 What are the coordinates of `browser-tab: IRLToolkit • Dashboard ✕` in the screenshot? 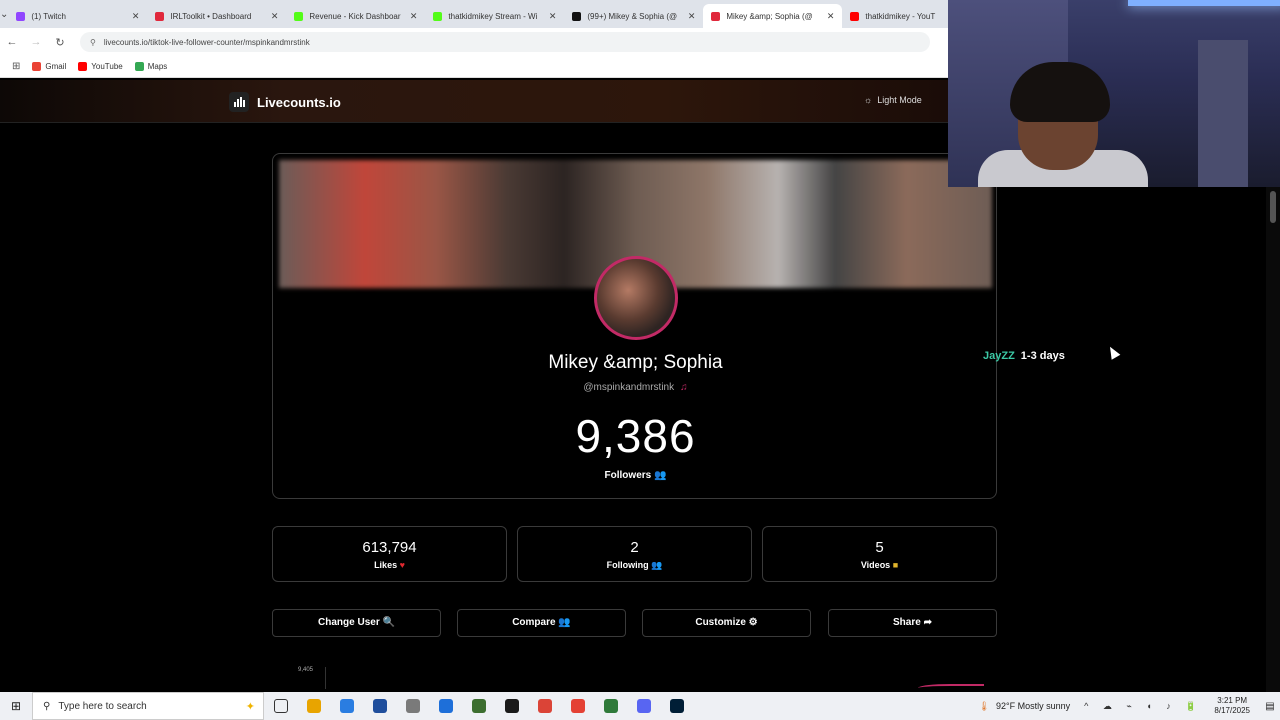 It's located at (216, 16).